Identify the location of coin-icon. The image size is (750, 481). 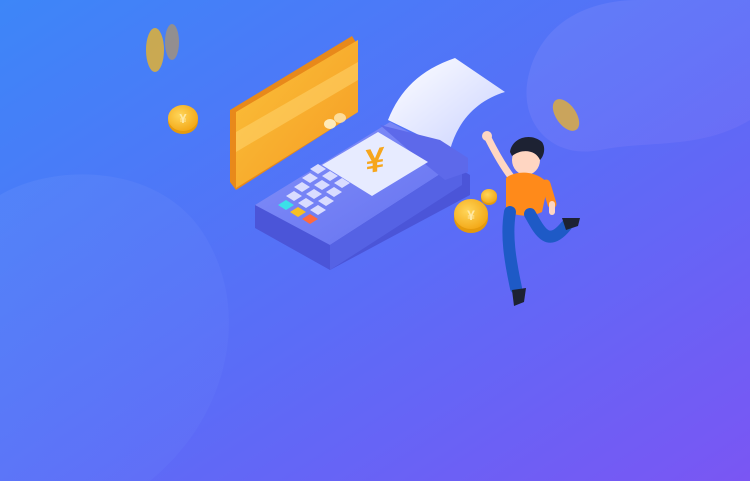
(489, 197).